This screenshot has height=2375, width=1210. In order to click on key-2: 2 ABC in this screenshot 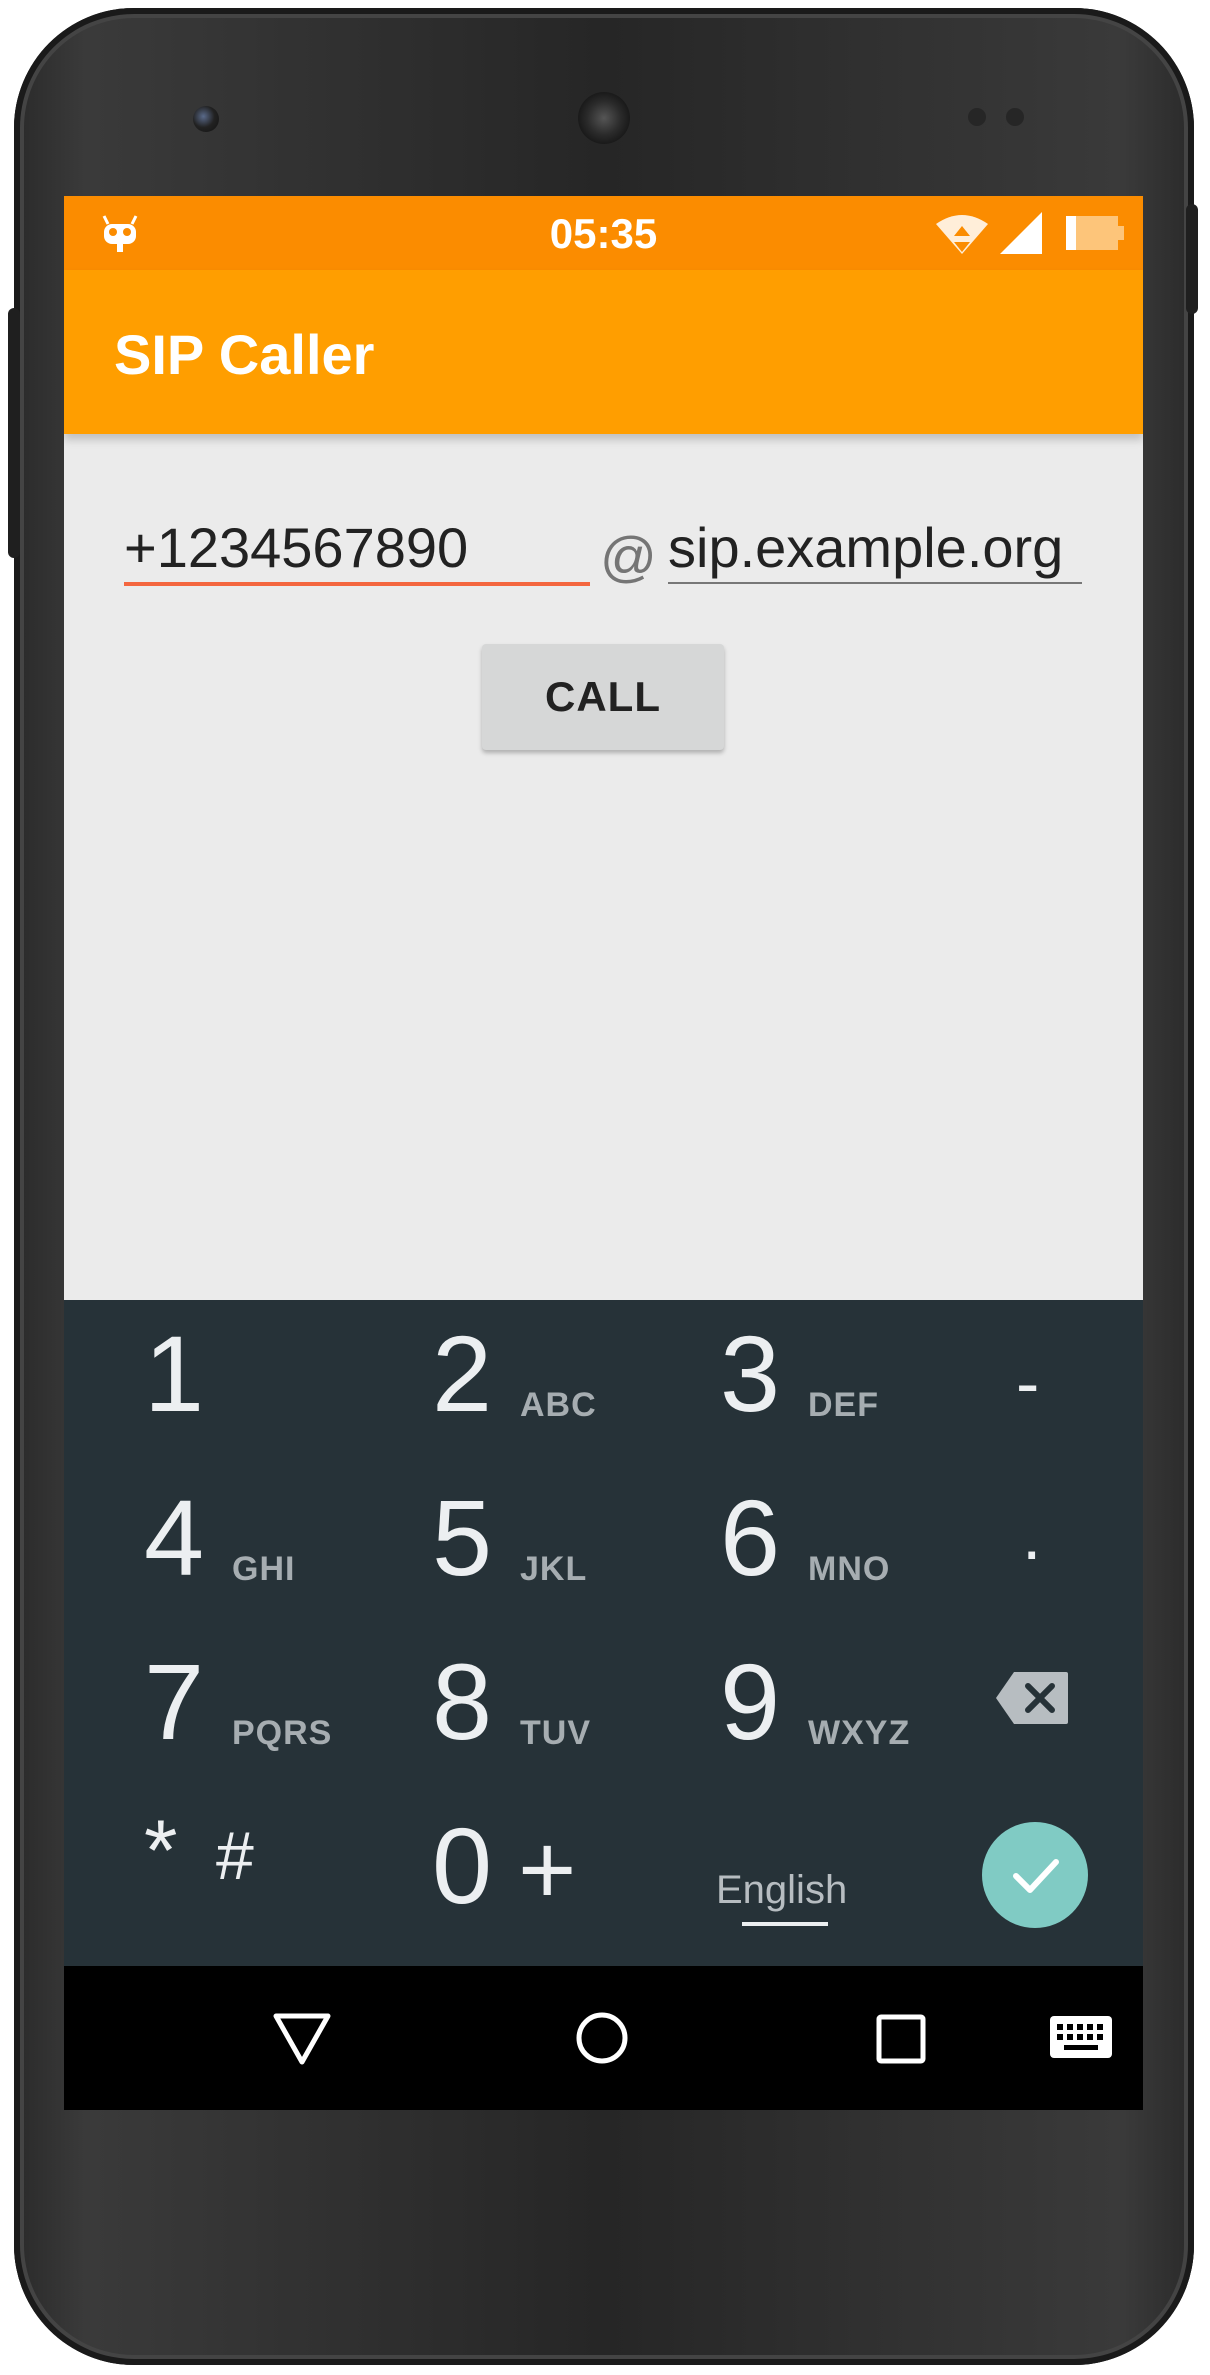, I will do `click(482, 1380)`.